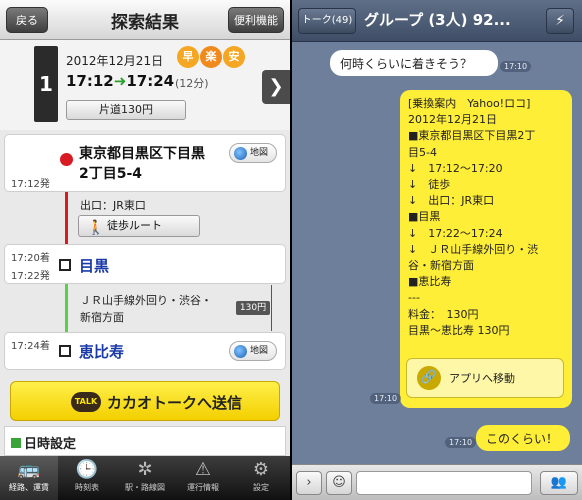 The image size is (582, 500). What do you see at coordinates (29, 487) in the screenshot?
I see `tab-label: 経路、運賃` at bounding box center [29, 487].